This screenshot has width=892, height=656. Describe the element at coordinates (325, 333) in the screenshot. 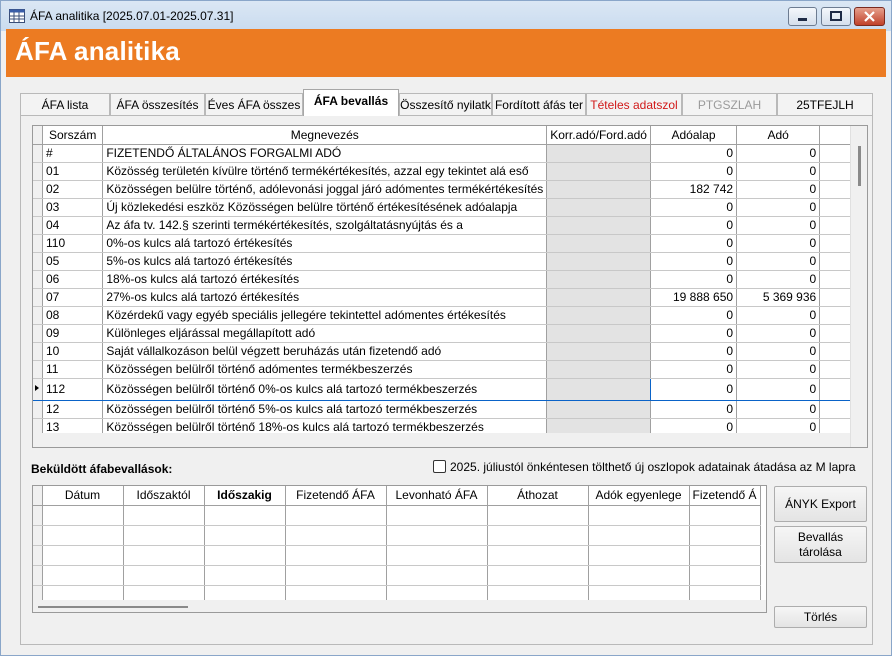

I see `cell-name: Különleges eljárással megállapított adó` at that location.